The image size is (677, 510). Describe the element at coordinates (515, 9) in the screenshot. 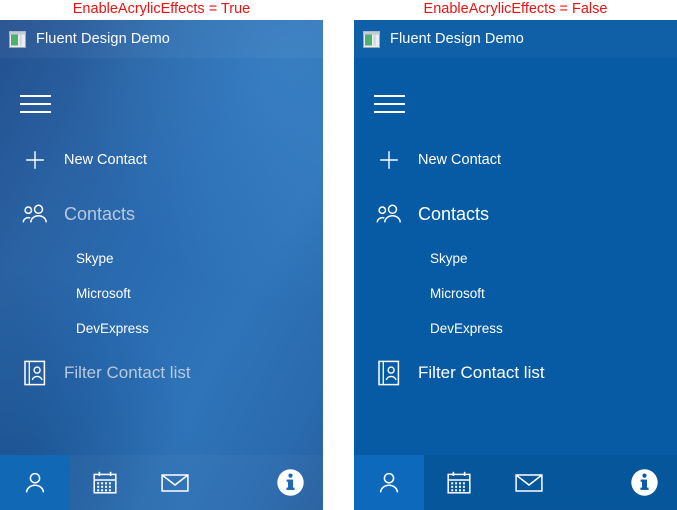

I see `caption-acrylic-false: EnableAcrylicEffects = False` at that location.